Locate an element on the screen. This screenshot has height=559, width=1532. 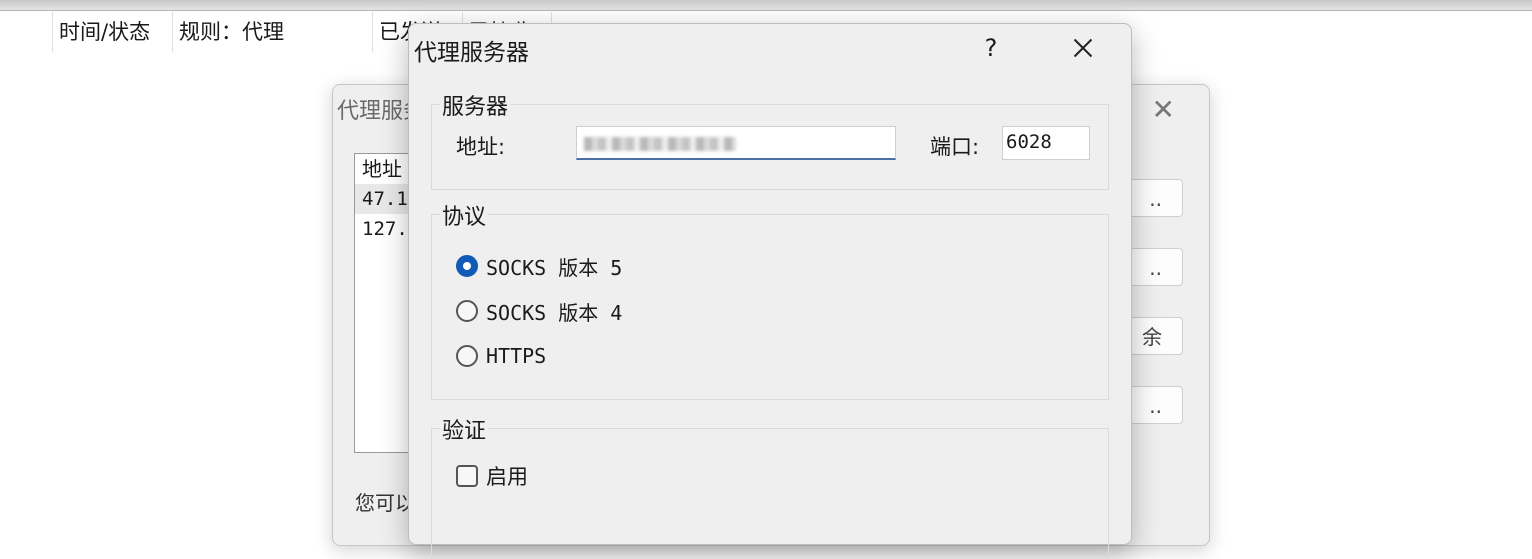
checkbox-icon is located at coordinates (467, 476).